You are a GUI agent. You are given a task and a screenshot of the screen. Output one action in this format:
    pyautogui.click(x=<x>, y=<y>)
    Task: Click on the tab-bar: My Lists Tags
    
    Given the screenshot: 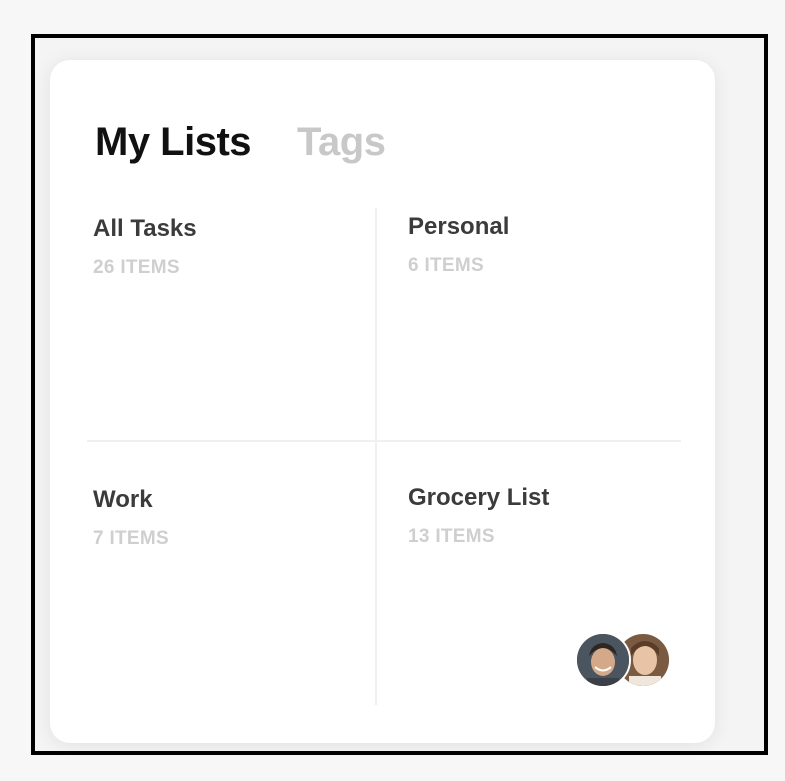 What is the action you would take?
    pyautogui.click(x=240, y=142)
    